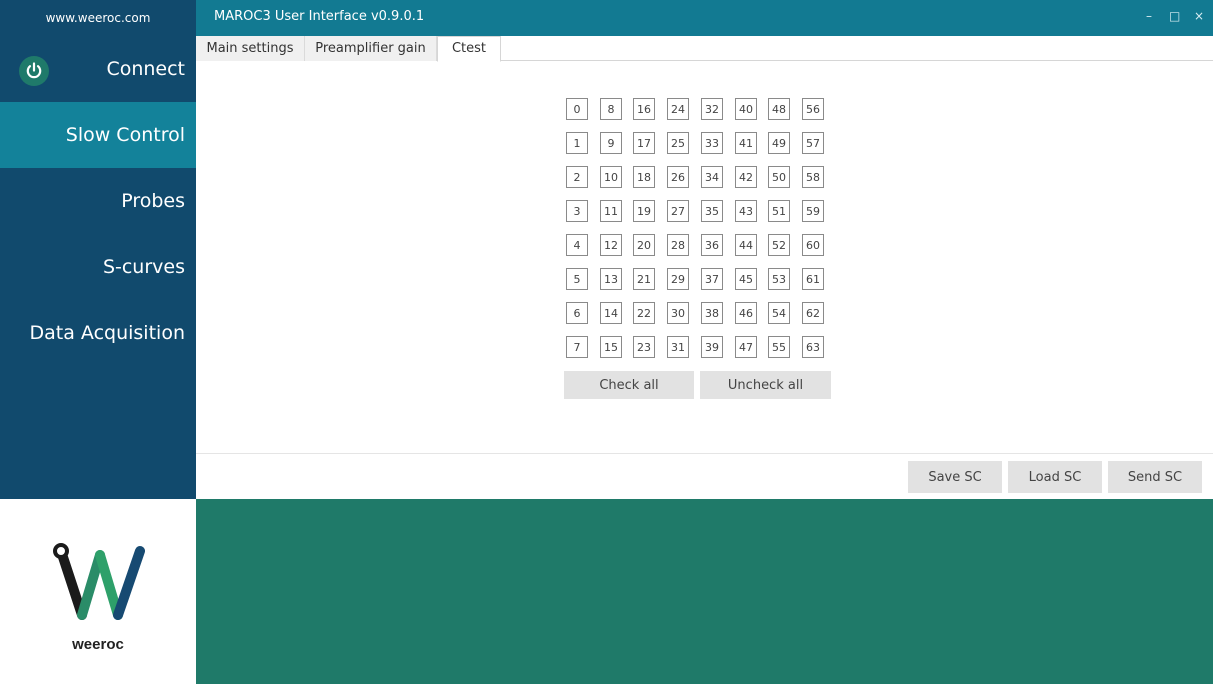 This screenshot has width=1213, height=684. Describe the element at coordinates (813, 347) in the screenshot. I see `channel-checkbox: 63` at that location.